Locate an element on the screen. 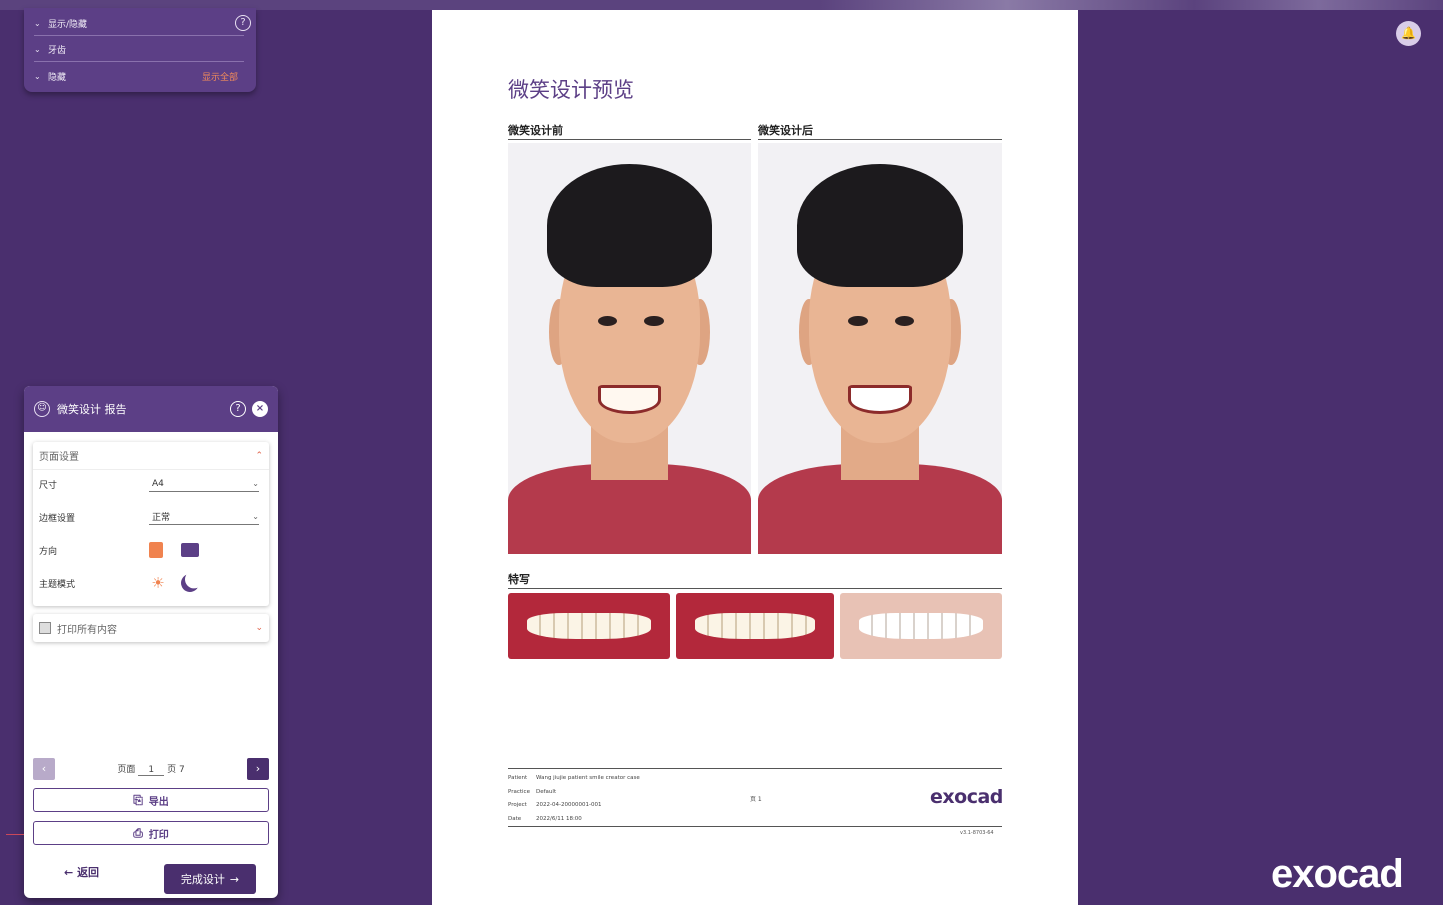 The image size is (1443, 905). pager-suffix: 页 7 is located at coordinates (176, 770).